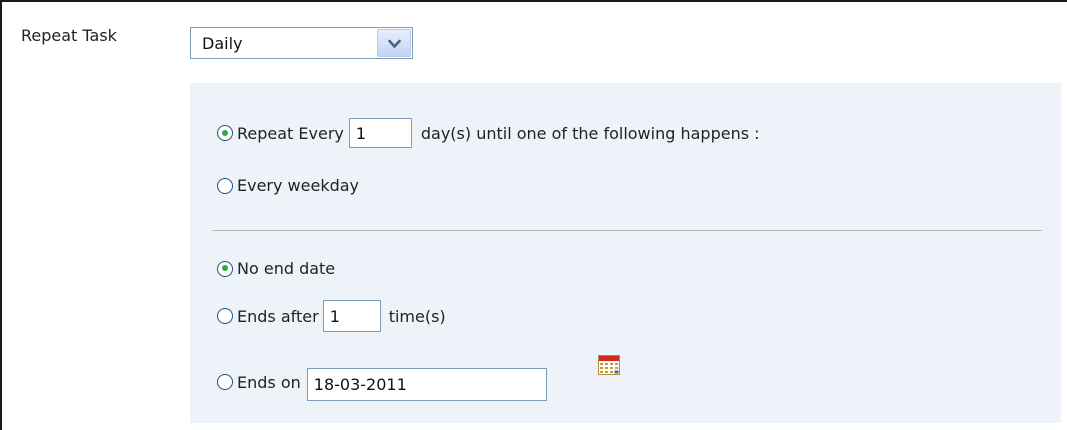  I want to click on repeat-every-label: Repeat Every, so click(290, 133).